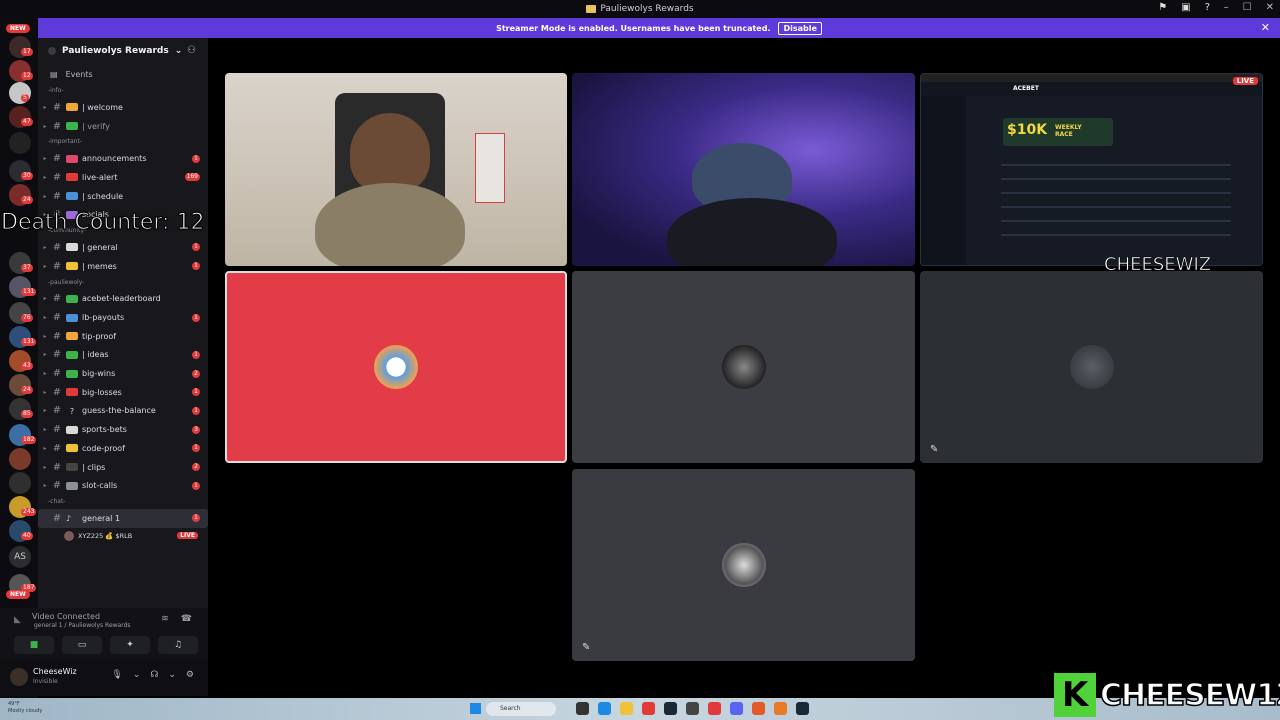 The image size is (1280, 720). Describe the element at coordinates (123, 336) in the screenshot. I see `channel-item: ▸ # tip-proof` at that location.